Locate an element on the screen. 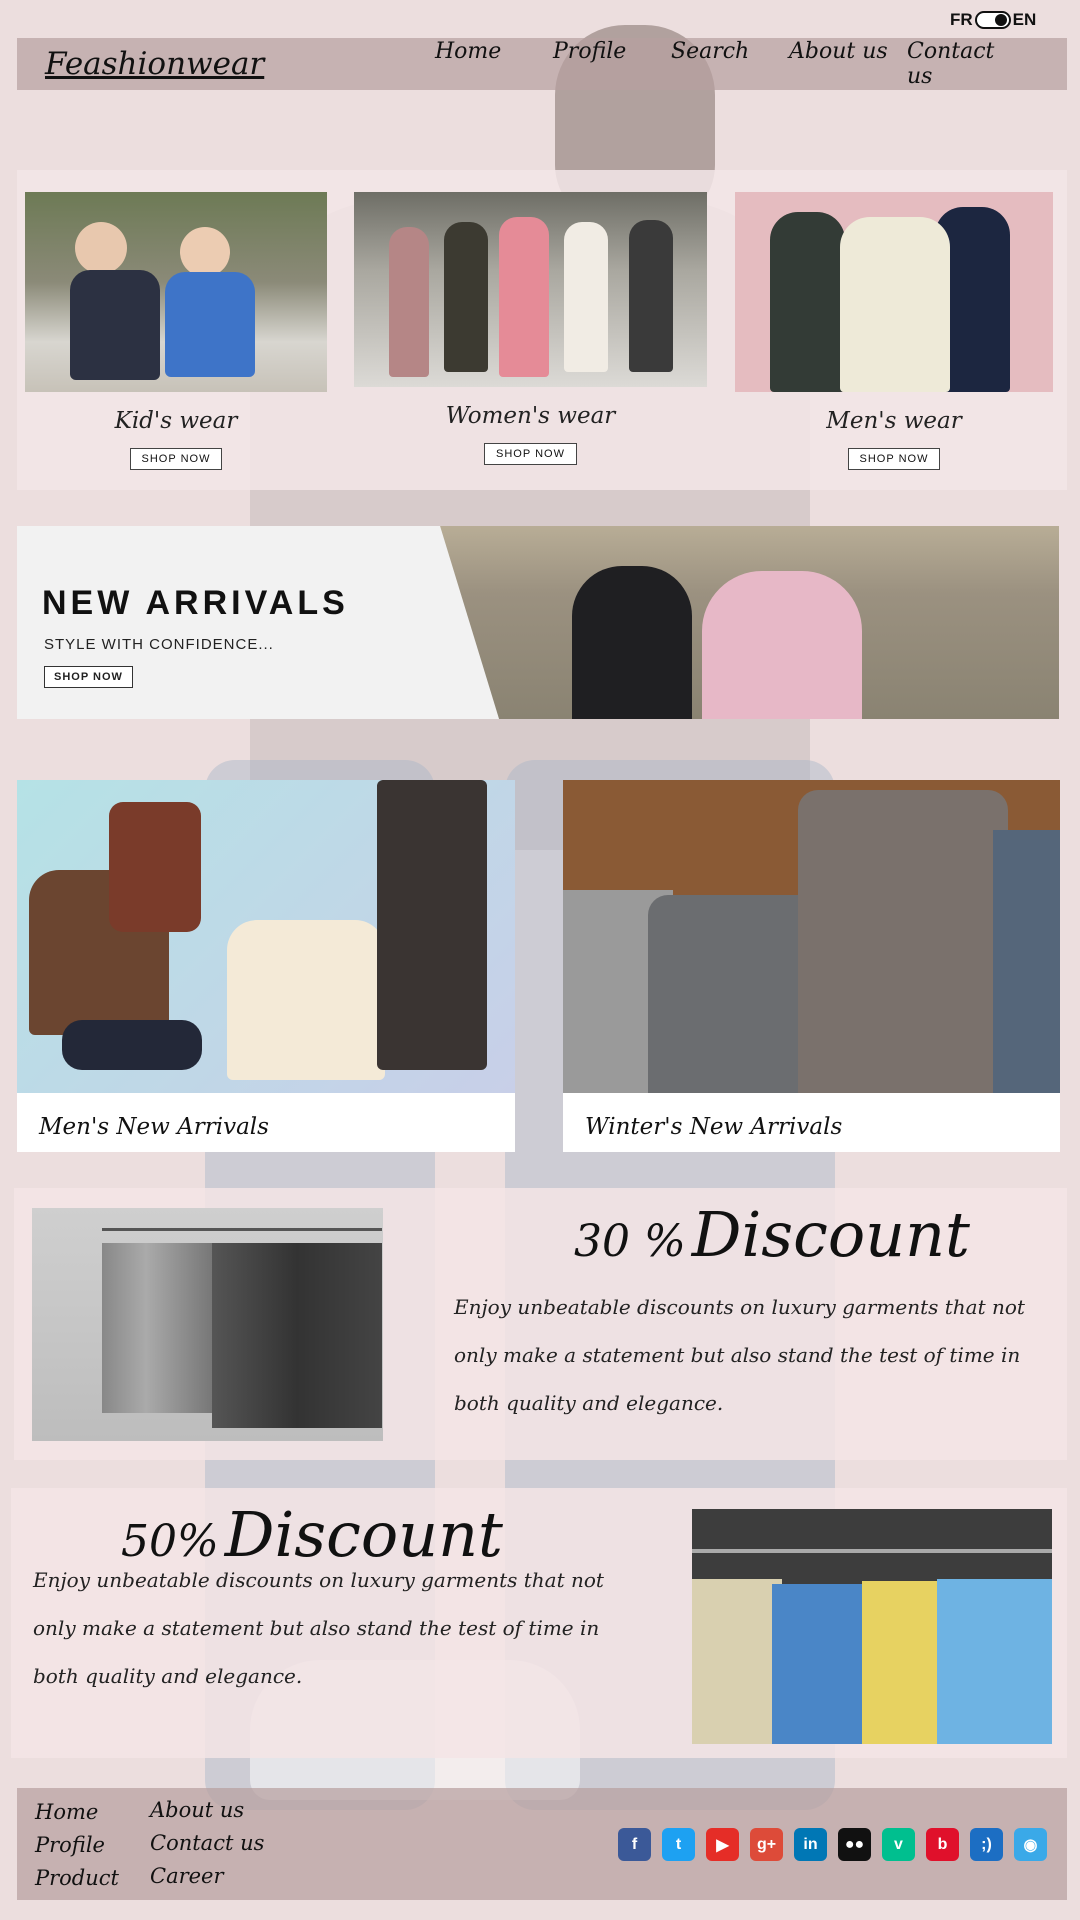  footer-link-contact: Contact us is located at coordinates (207, 1843).